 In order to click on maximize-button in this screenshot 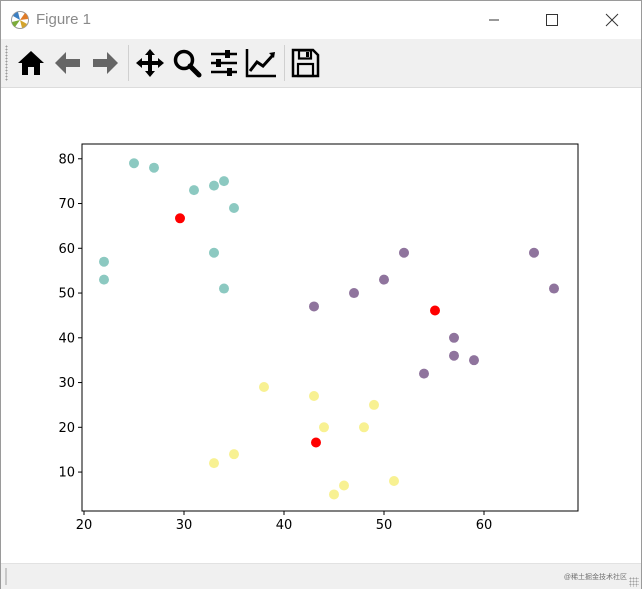, I will do `click(552, 20)`.